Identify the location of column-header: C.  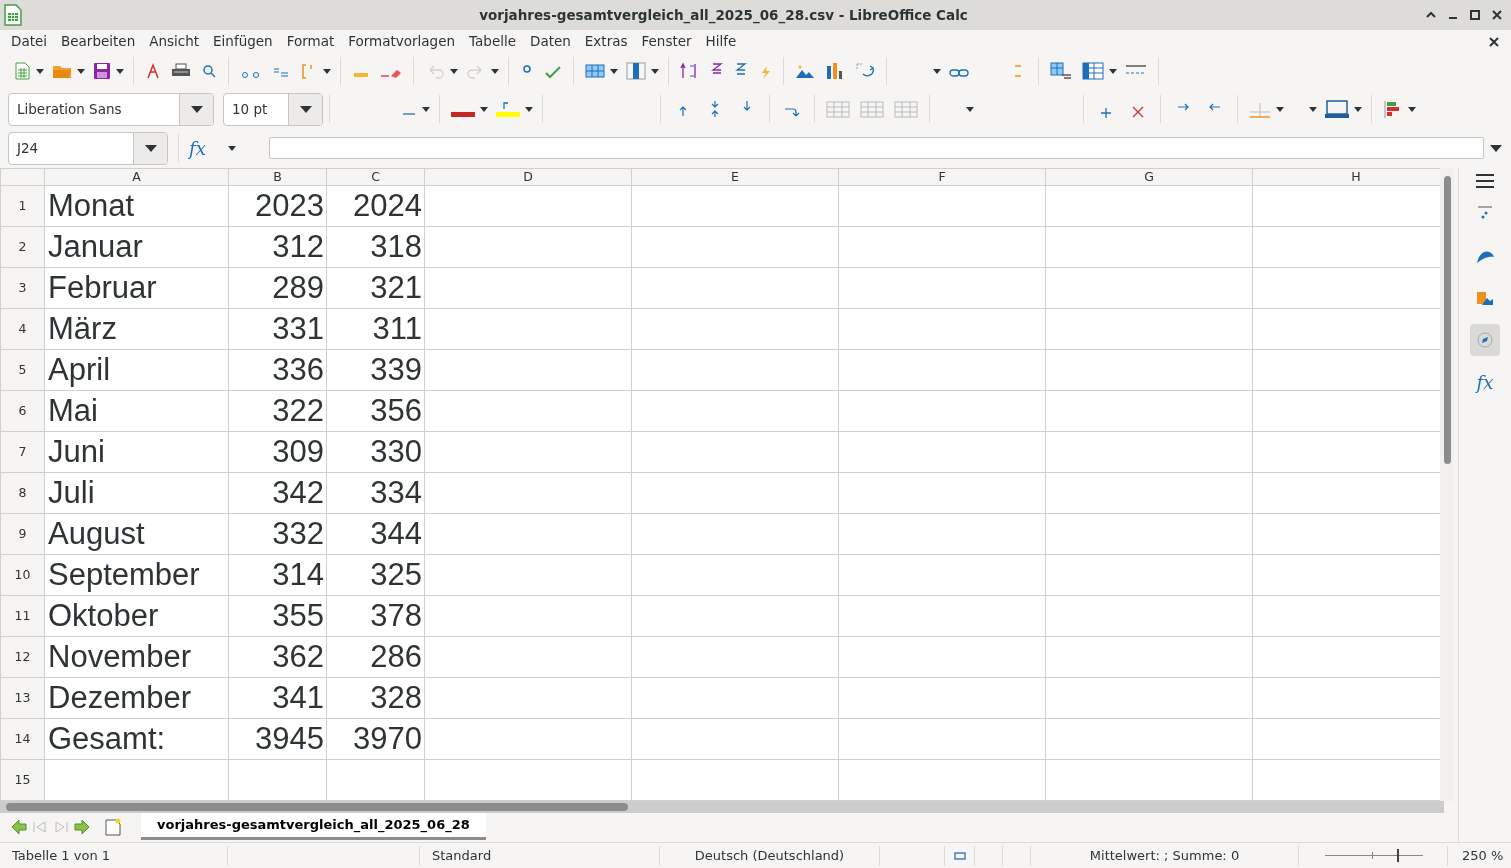
(375, 177).